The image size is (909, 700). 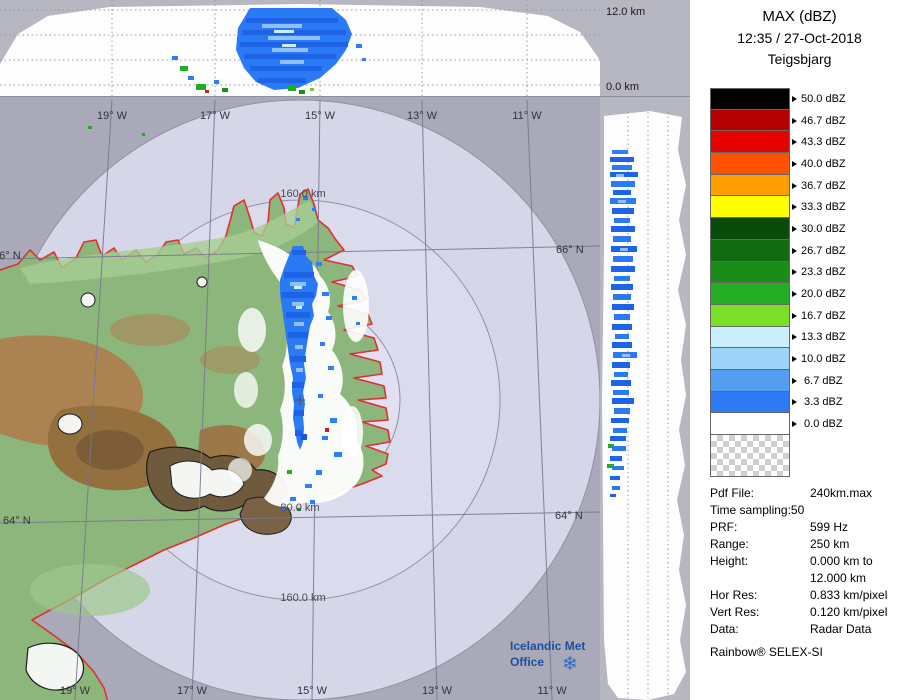 I want to click on info-label: Pdf File:, so click(x=732, y=493).